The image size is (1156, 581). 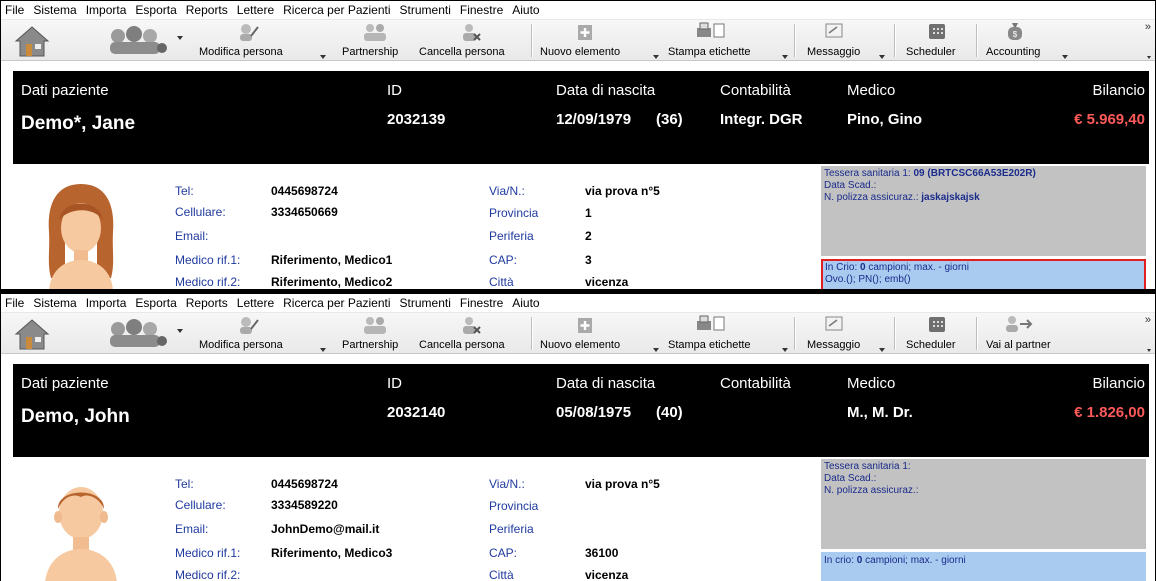 What do you see at coordinates (514, 213) in the screenshot?
I see `label-provincia: Provincia` at bounding box center [514, 213].